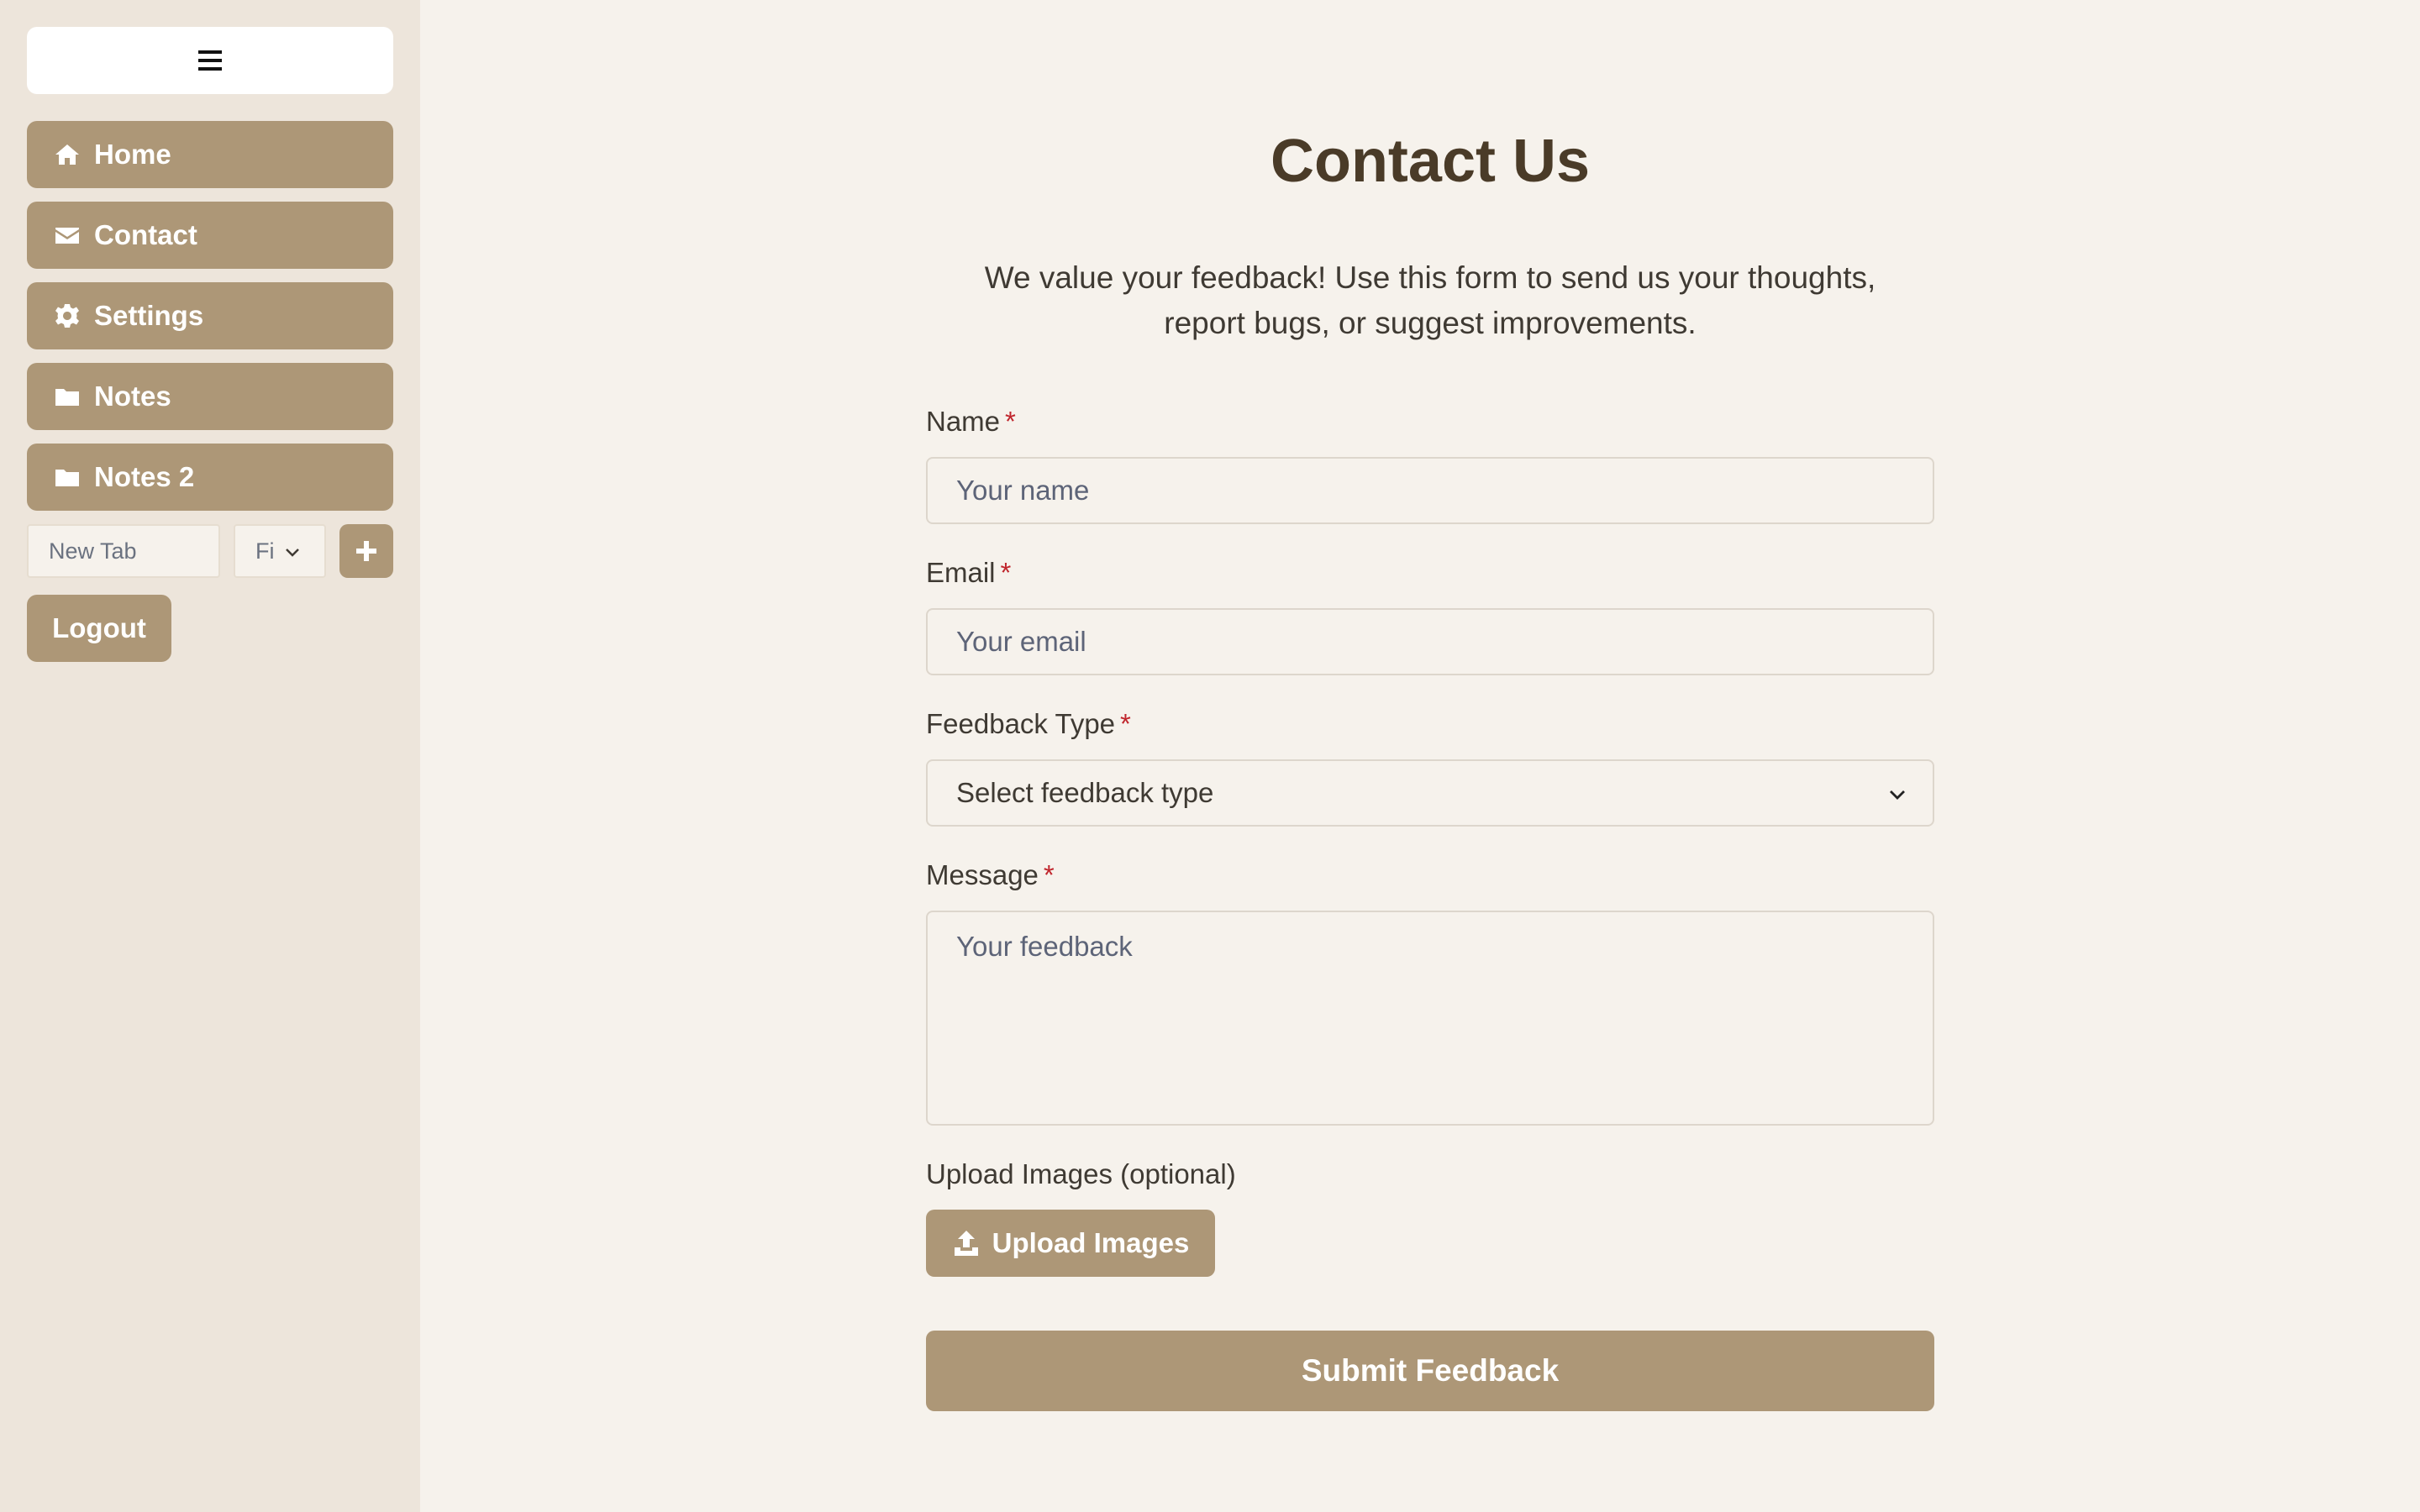 Image resolution: width=2420 pixels, height=1512 pixels. I want to click on upload-group: Upload Images (optional) Upload Images, so click(1430, 1217).